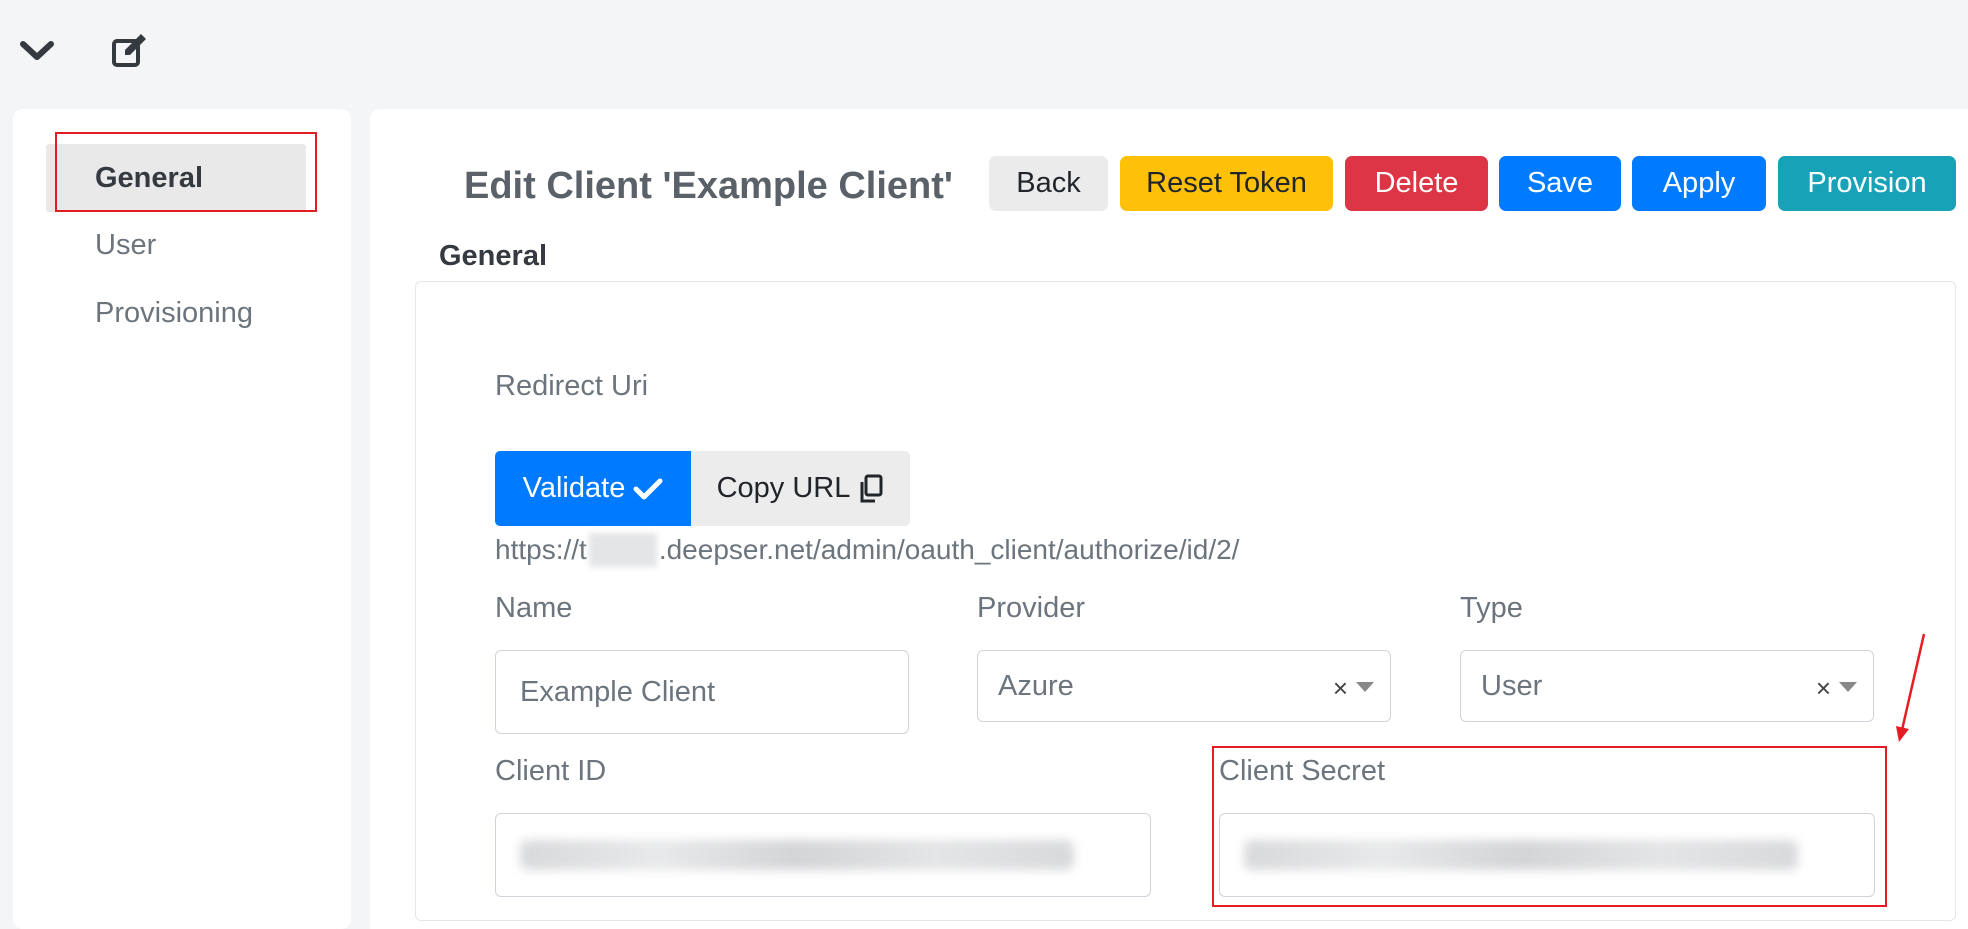 The width and height of the screenshot is (1968, 929). What do you see at coordinates (1560, 183) in the screenshot?
I see `save-button: Save` at bounding box center [1560, 183].